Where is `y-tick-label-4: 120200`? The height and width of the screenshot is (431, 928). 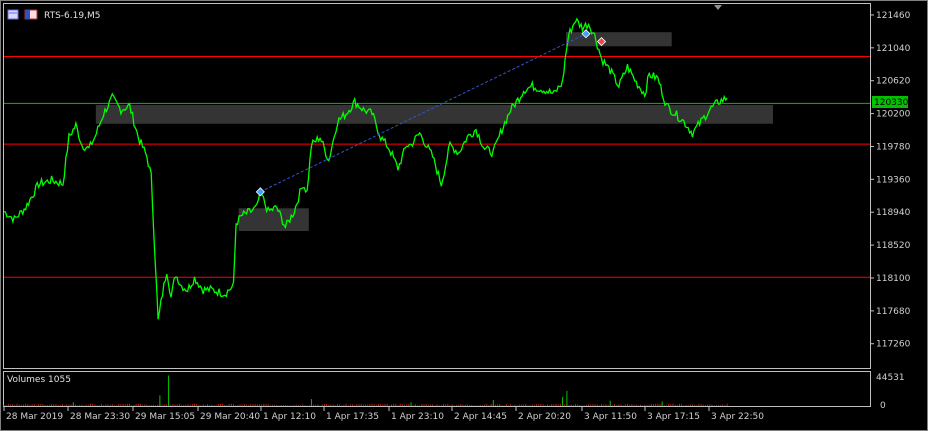
y-tick-label-4: 120200 is located at coordinates (893, 115).